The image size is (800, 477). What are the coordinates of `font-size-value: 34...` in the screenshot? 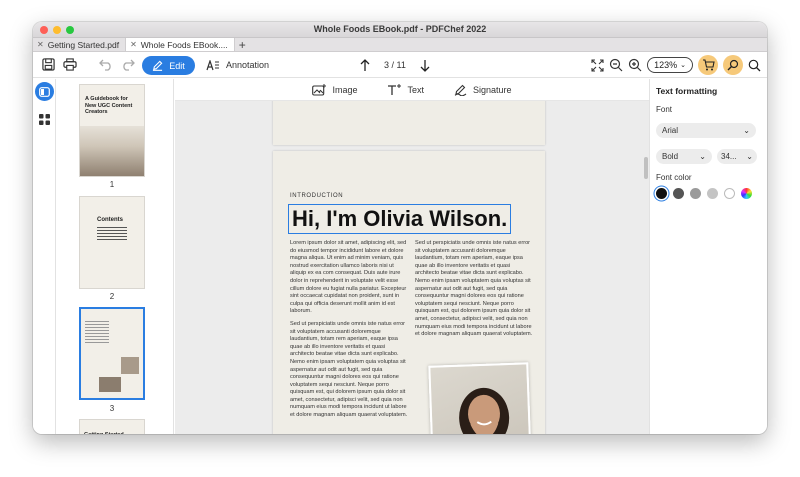 It's located at (729, 156).